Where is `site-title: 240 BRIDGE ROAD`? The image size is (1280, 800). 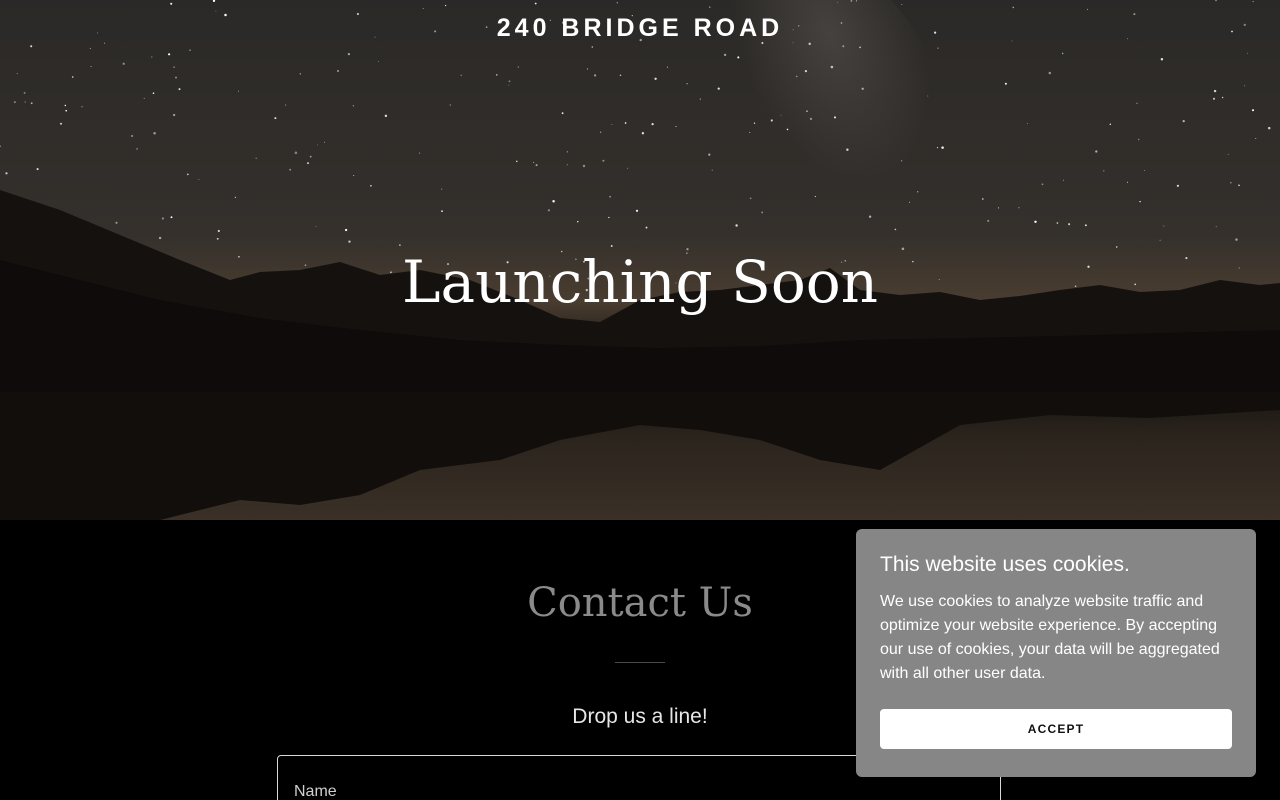 site-title: 240 BRIDGE ROAD is located at coordinates (640, 28).